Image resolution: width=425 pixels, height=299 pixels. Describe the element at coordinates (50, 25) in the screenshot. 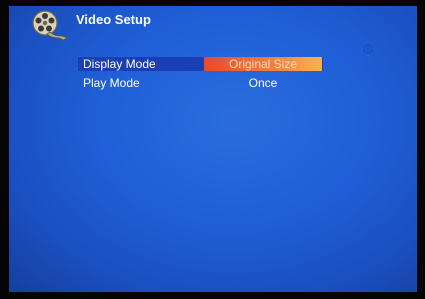

I see `film-reel-icon` at that location.